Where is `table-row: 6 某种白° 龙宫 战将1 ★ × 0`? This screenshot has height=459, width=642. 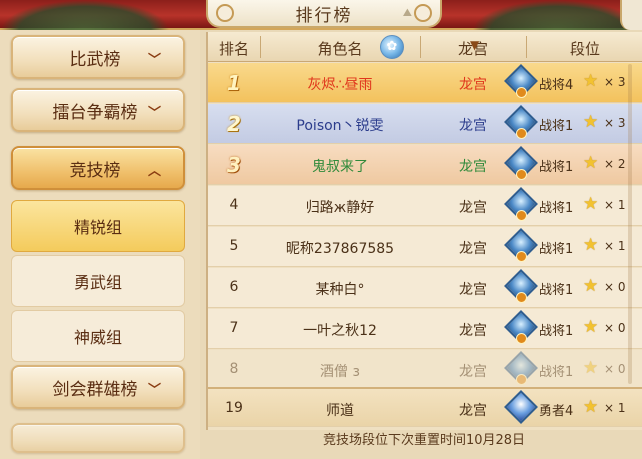
table-row: 6 某种白° 龙宫 战将1 ★ × 0 is located at coordinates (425, 288).